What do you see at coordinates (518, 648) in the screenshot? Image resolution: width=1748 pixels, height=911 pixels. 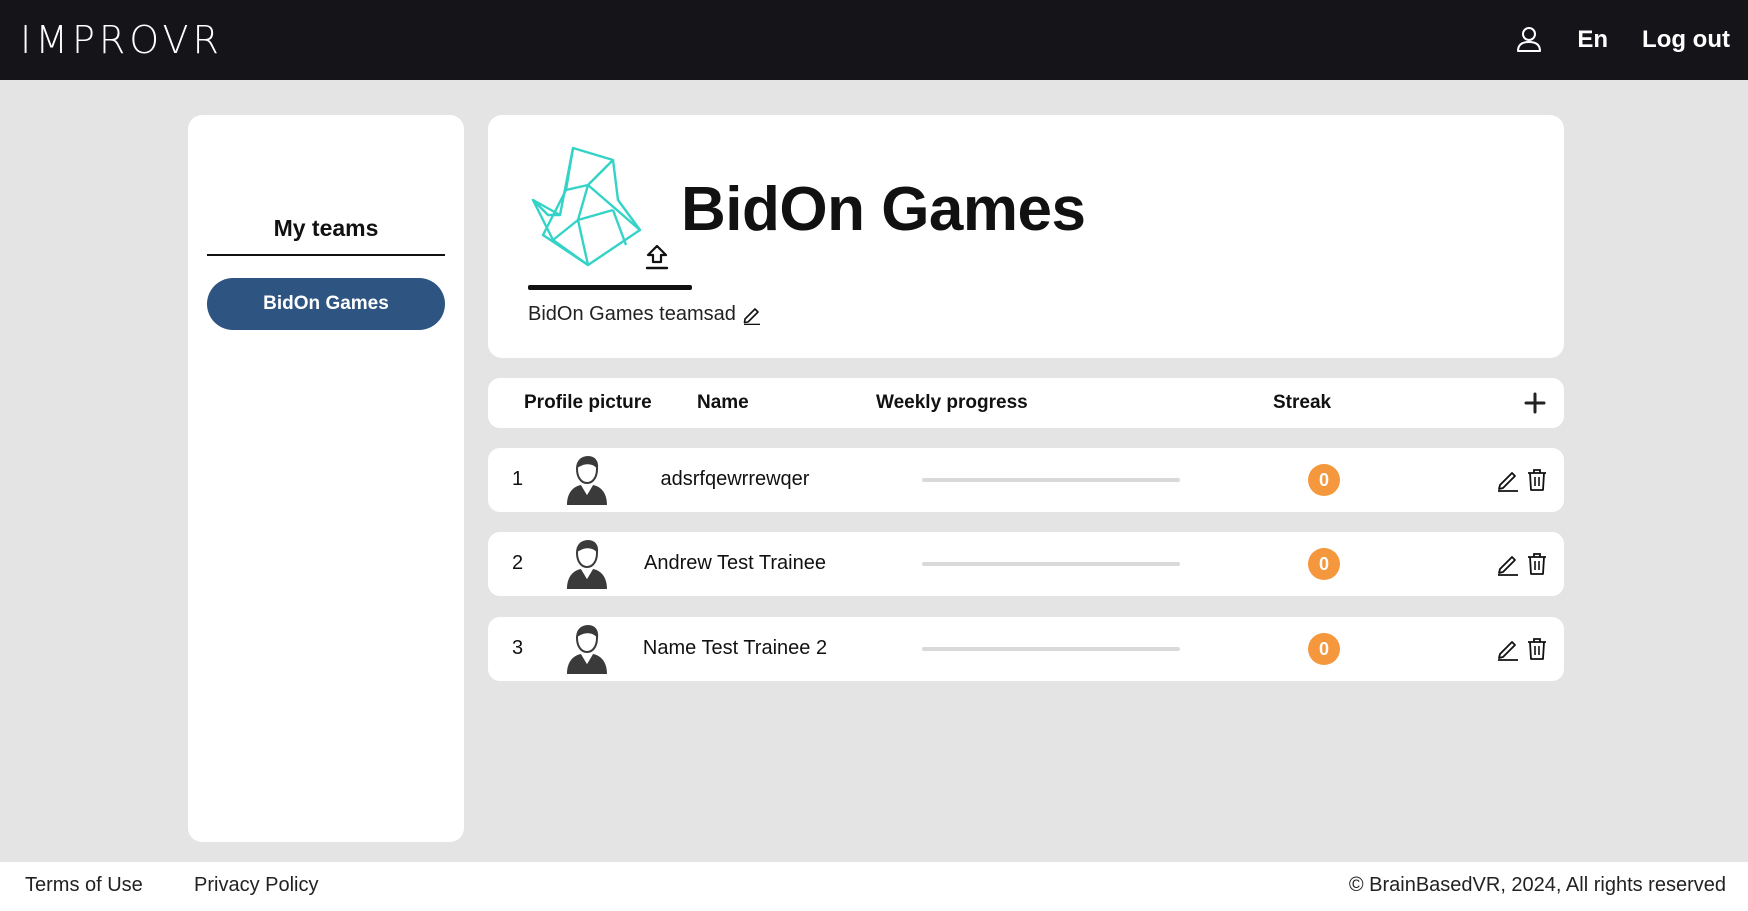 I see `row-index: 3` at bounding box center [518, 648].